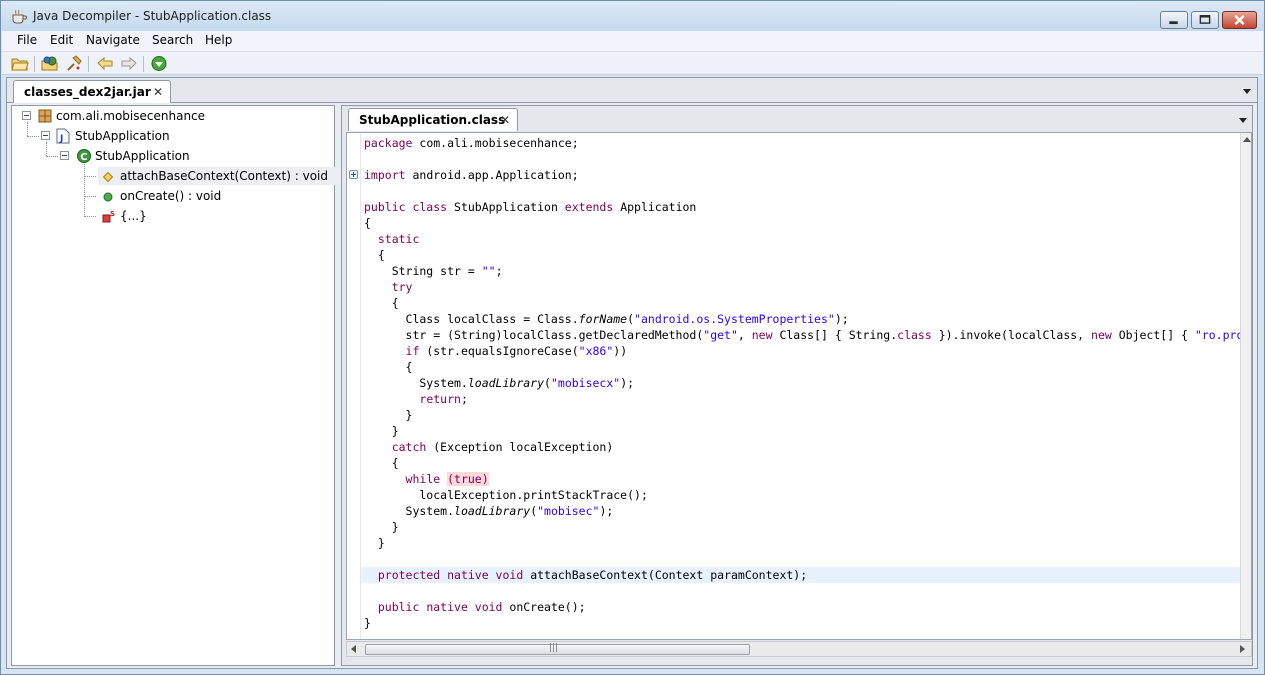 Image resolution: width=1265 pixels, height=675 pixels. Describe the element at coordinates (61, 139) in the screenshot. I see `svg-text: J` at that location.